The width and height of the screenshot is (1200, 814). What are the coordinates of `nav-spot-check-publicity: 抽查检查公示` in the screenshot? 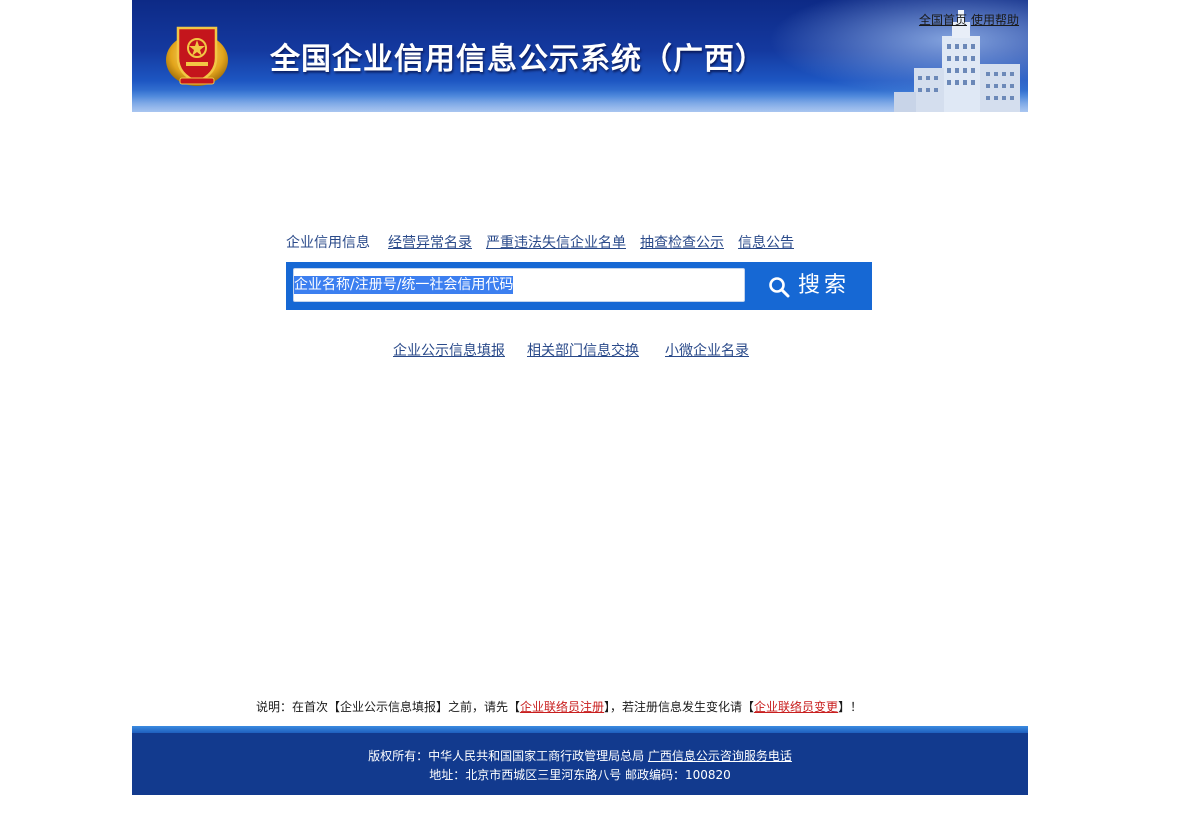 It's located at (682, 243).